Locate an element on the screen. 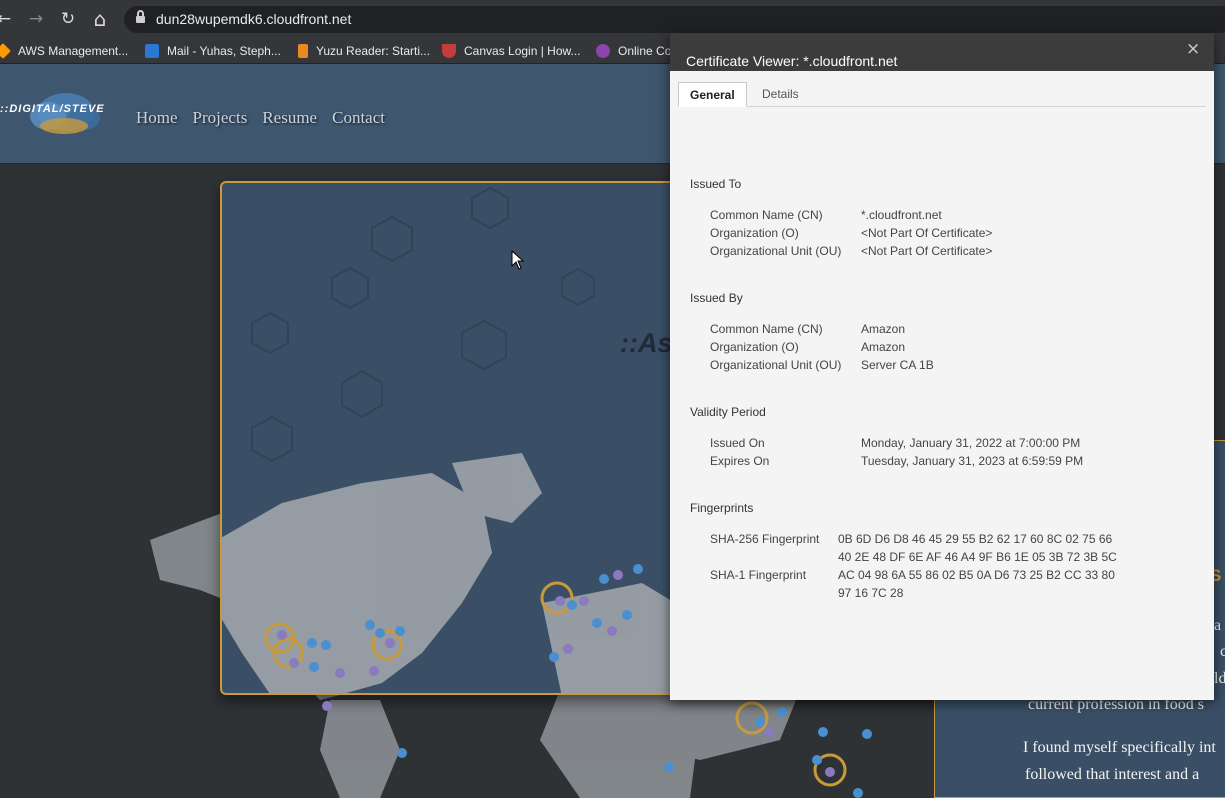  tab-strip: General Details is located at coordinates (942, 94).